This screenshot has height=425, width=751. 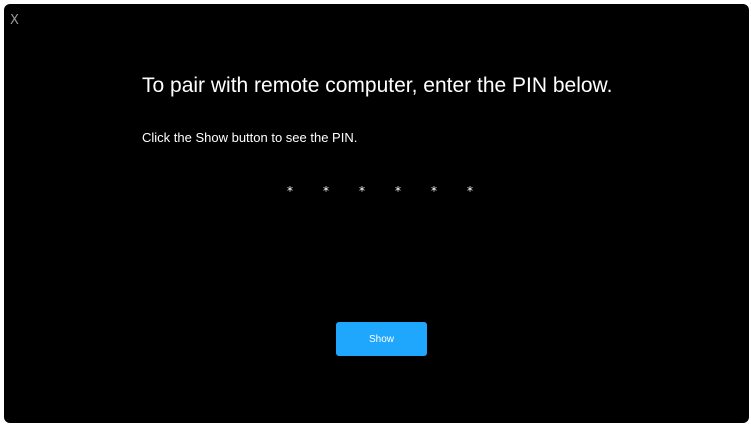 What do you see at coordinates (250, 137) in the screenshot?
I see `instruction-text: Click the Show button to see the PIN.` at bounding box center [250, 137].